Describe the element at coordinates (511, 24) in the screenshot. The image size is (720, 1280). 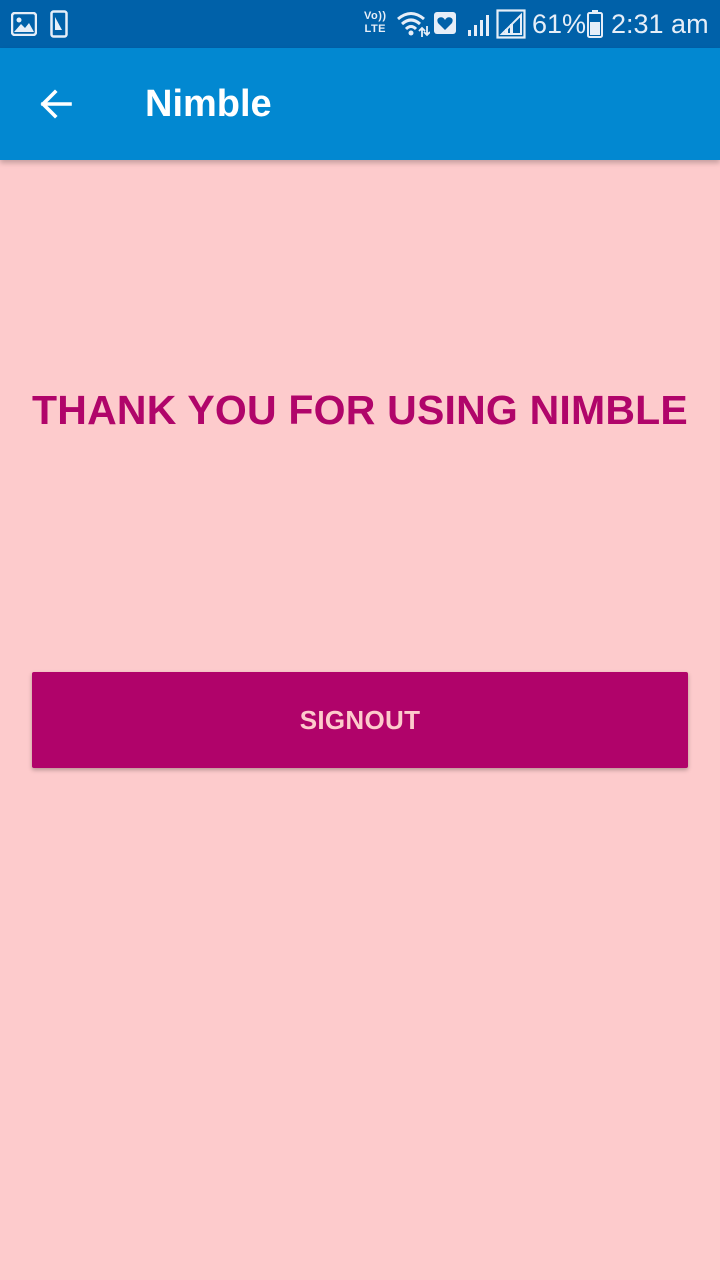
I see `signal-2-icon` at that location.